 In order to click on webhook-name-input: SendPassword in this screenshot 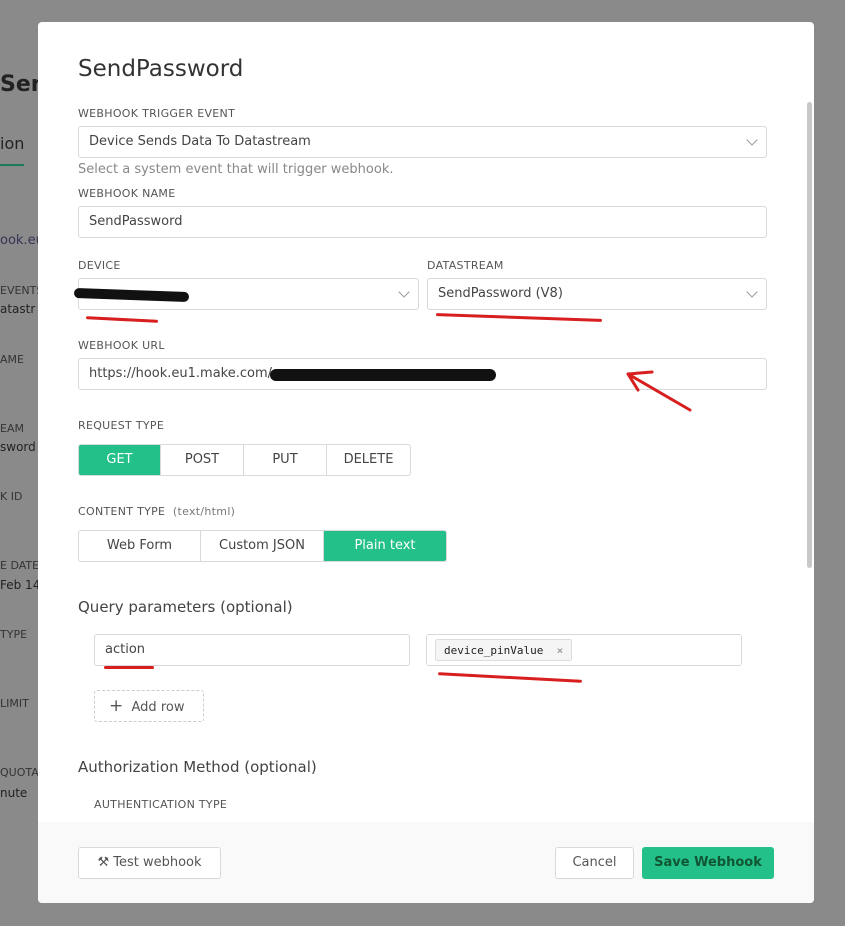, I will do `click(422, 222)`.